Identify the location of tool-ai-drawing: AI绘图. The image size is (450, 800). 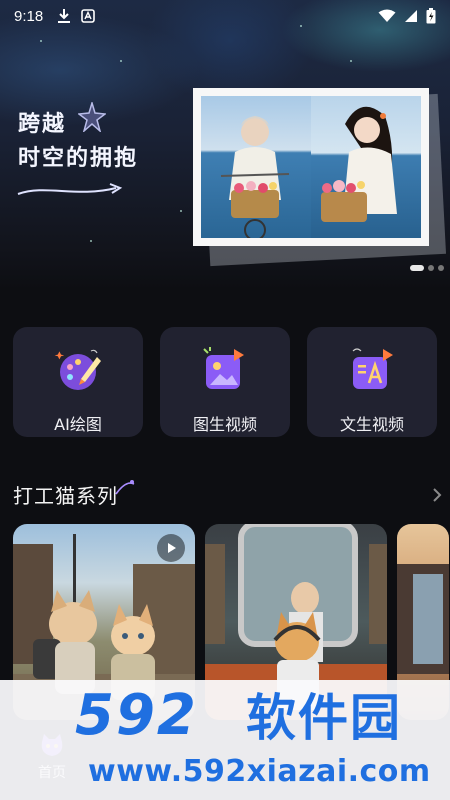
(78, 382).